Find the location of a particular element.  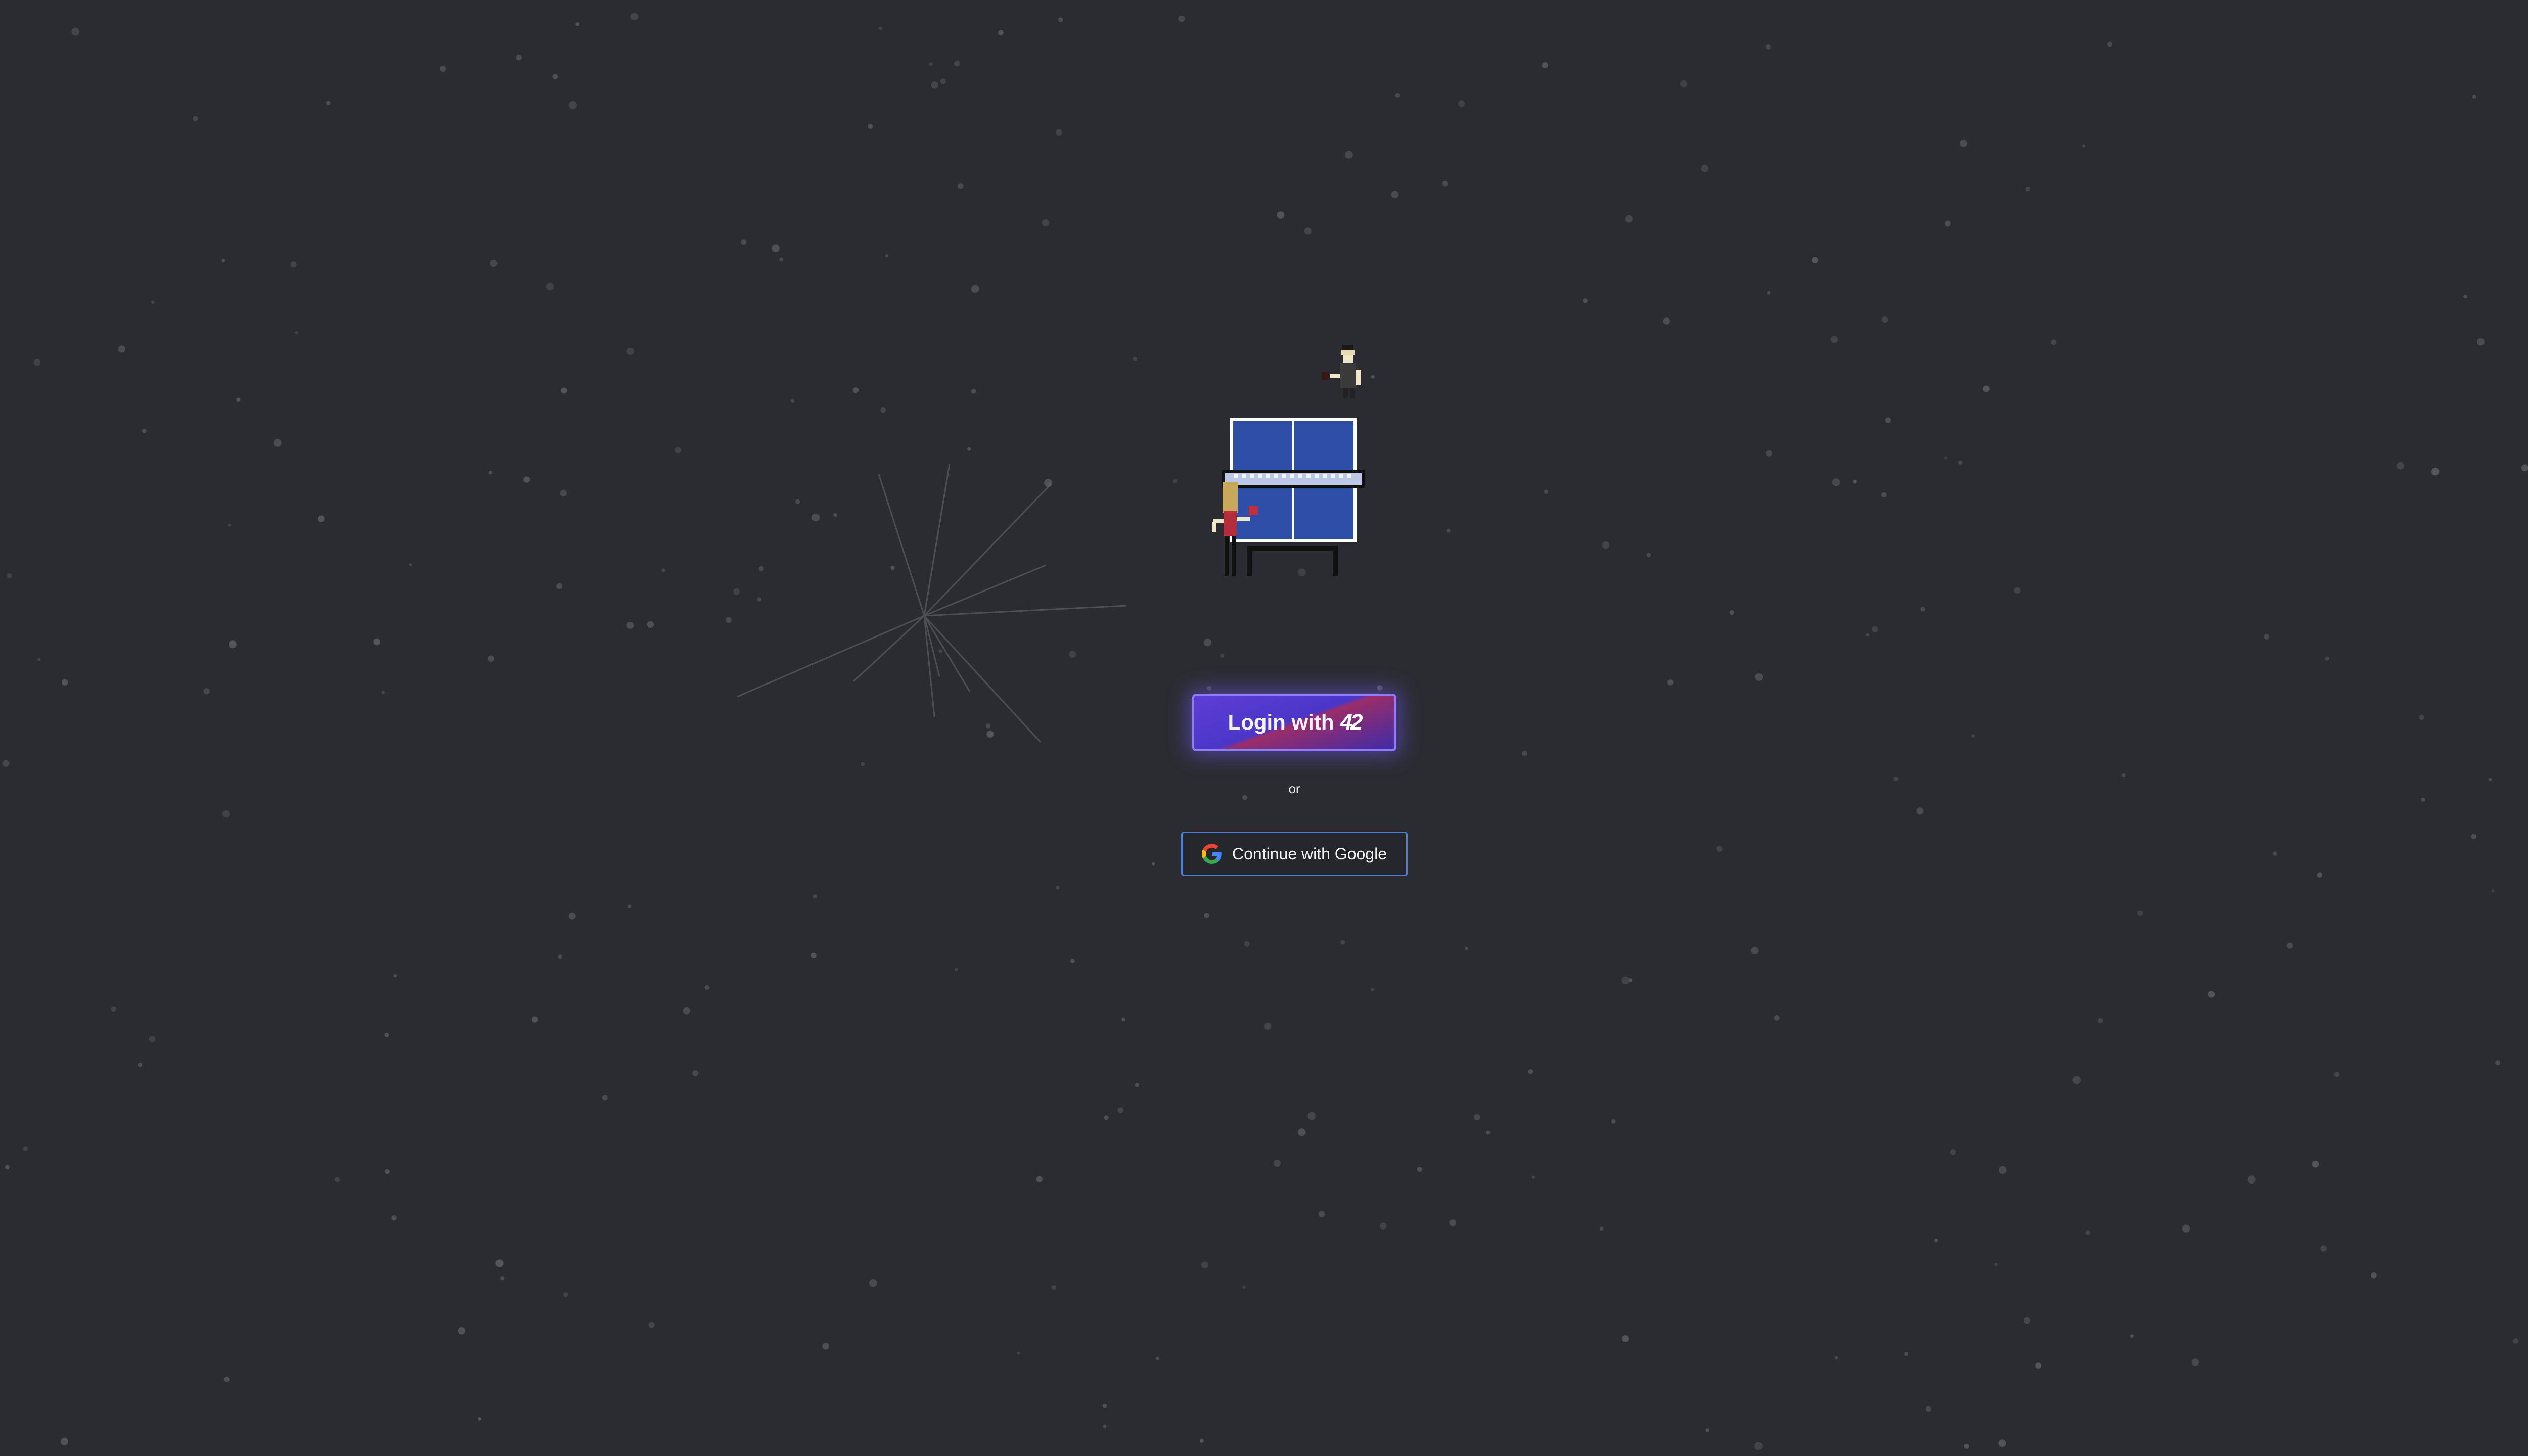

or-separator: or is located at coordinates (1294, 788).